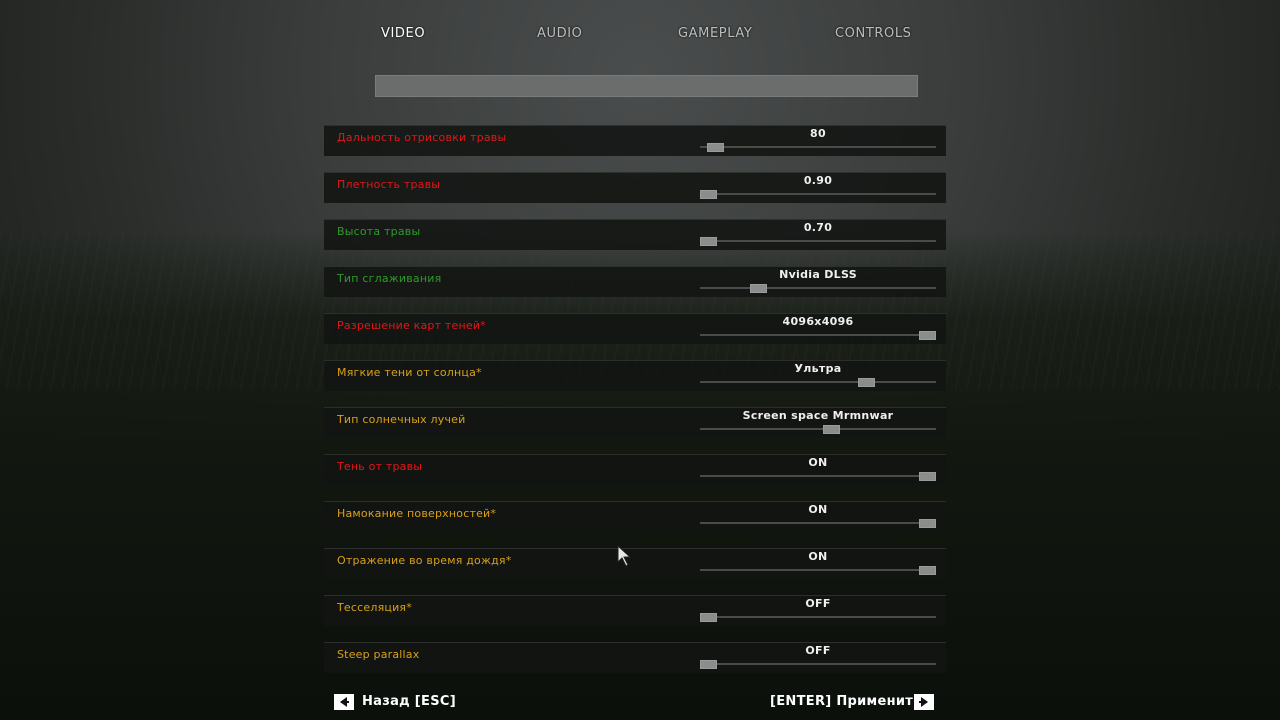  I want to click on setting-value: Nvidia DLSS, so click(818, 274).